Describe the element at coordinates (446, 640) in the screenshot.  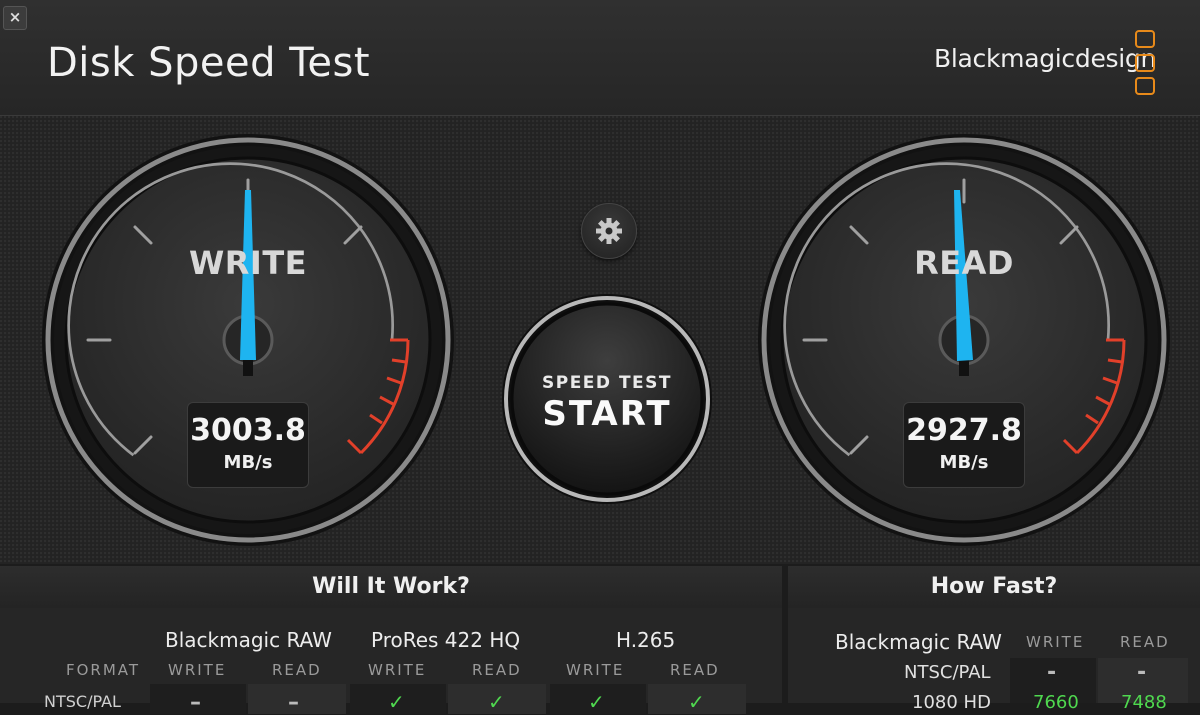
I see `codec-header-prores: ProRes 422 HQ` at that location.